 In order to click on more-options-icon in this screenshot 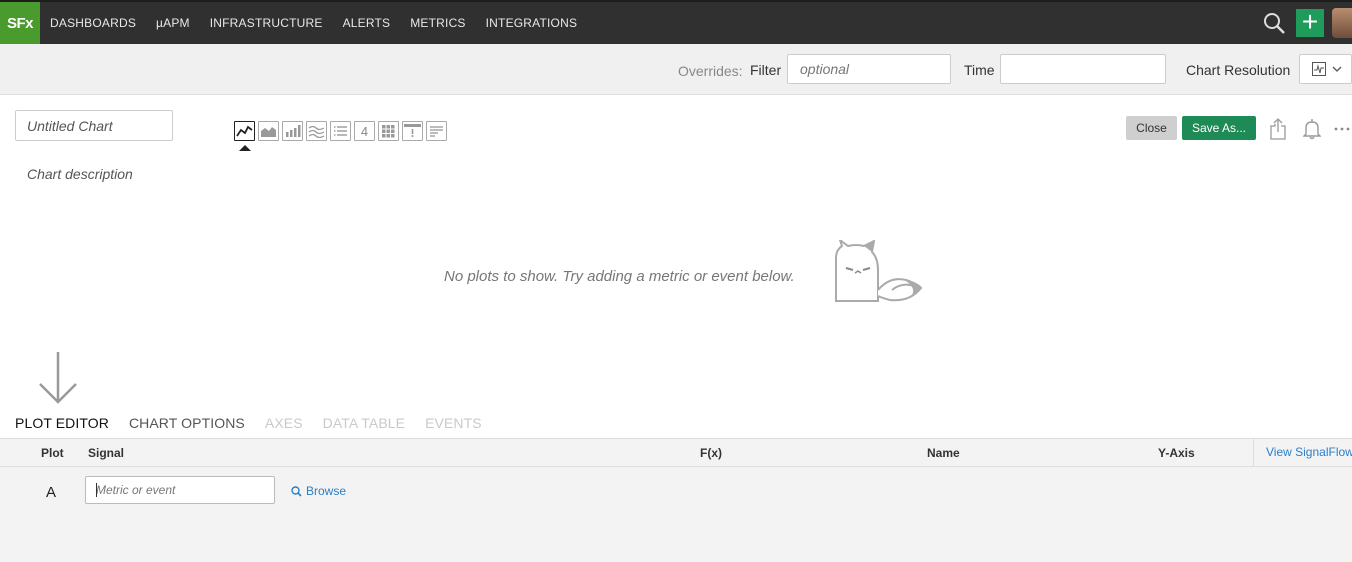, I will do `click(1342, 129)`.